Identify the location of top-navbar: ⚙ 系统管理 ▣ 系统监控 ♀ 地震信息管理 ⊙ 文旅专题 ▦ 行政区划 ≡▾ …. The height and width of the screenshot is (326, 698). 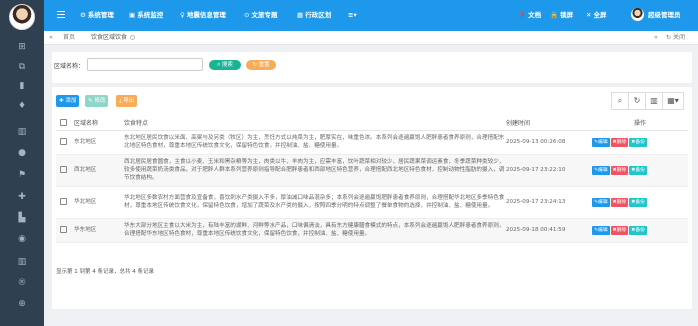
(371, 15).